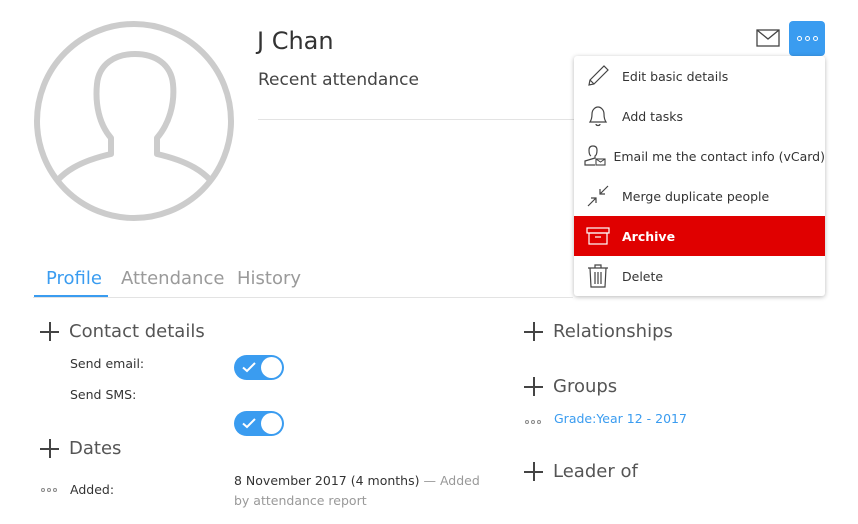  What do you see at coordinates (699, 276) in the screenshot?
I see `menu-item-delete: Delete` at bounding box center [699, 276].